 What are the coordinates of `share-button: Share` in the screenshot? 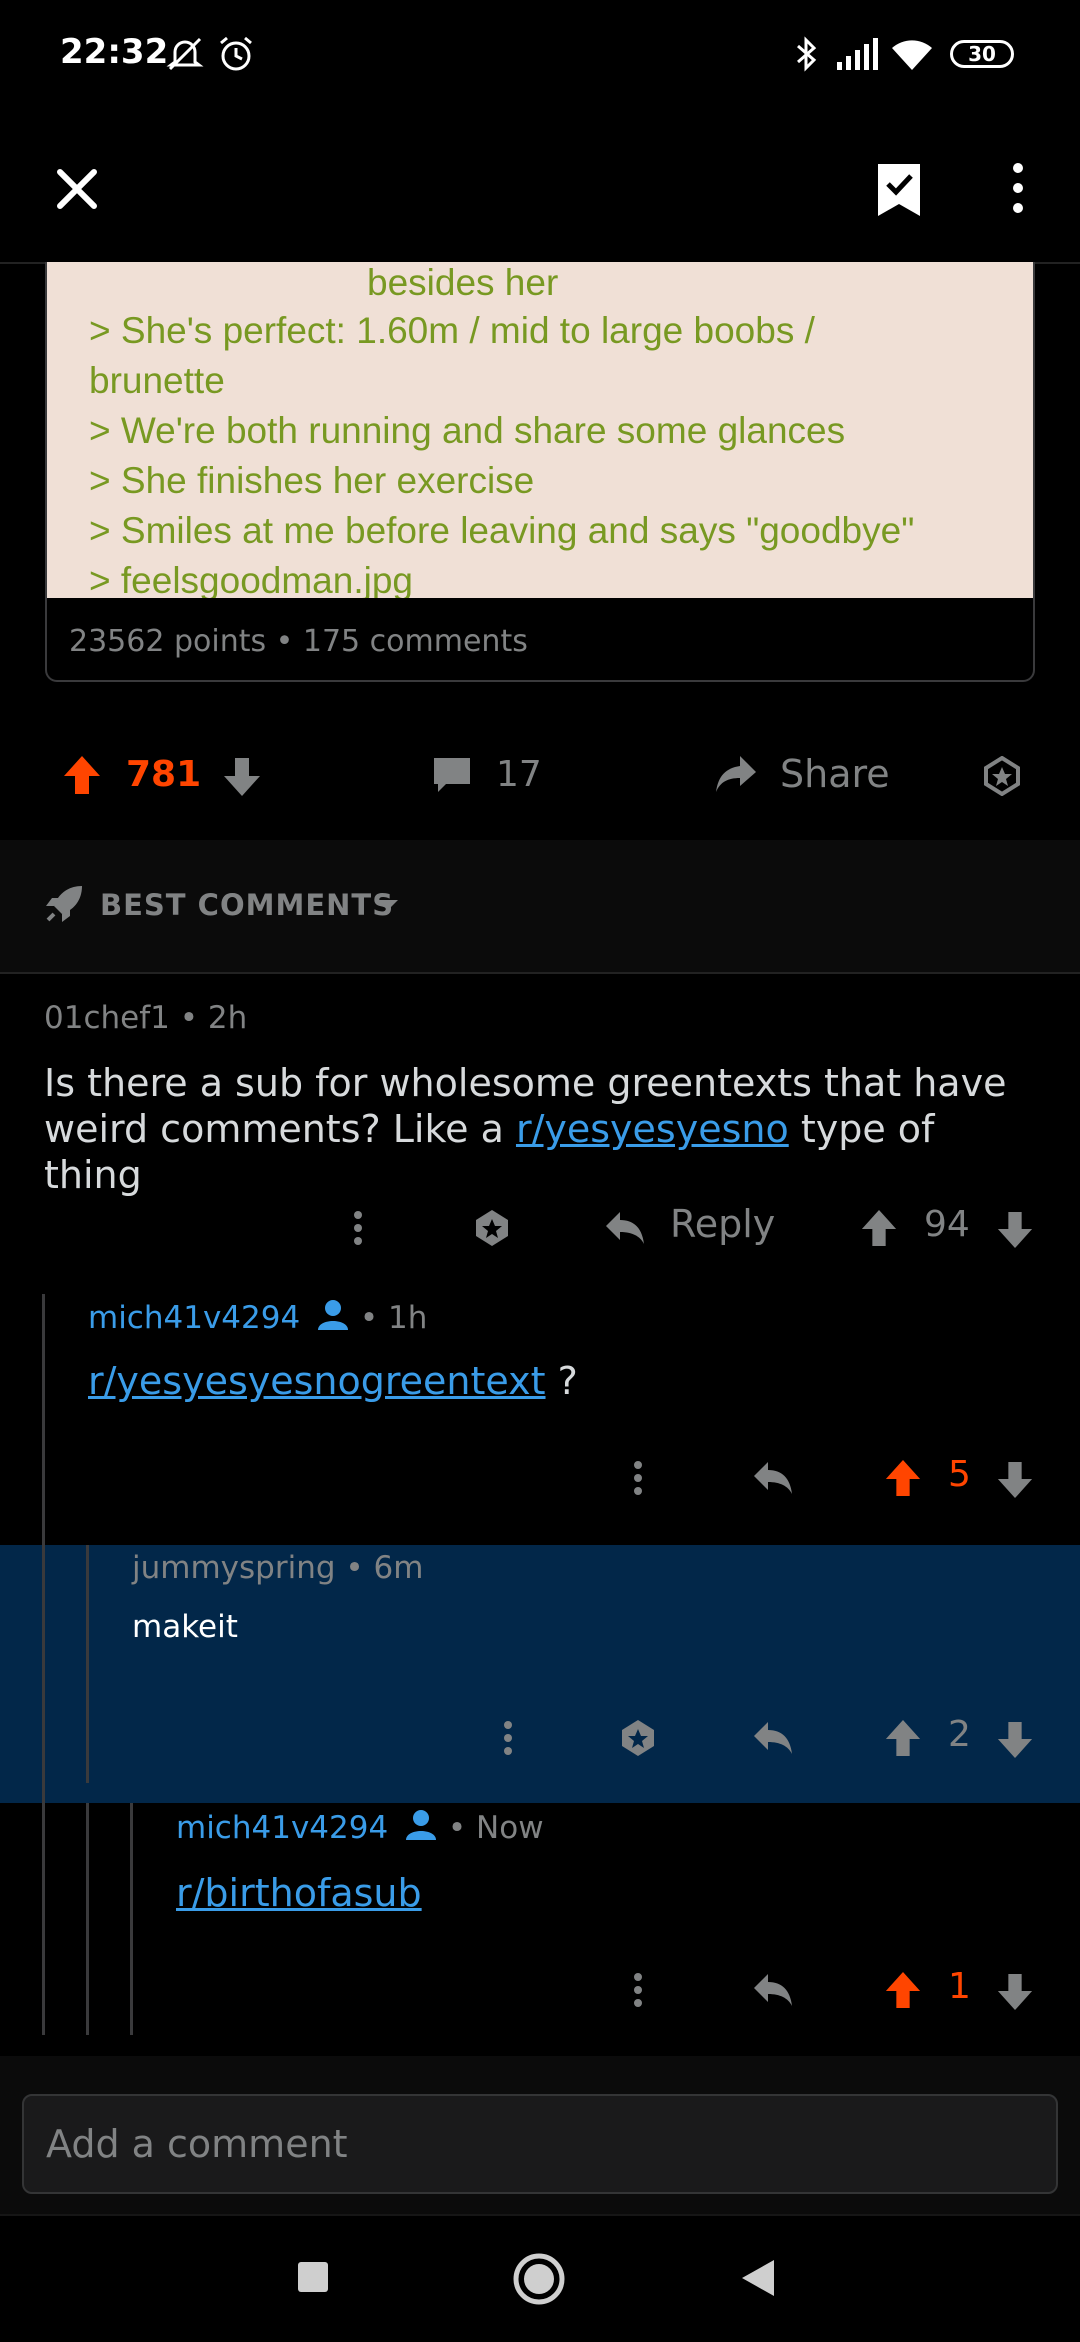 It's located at (835, 774).